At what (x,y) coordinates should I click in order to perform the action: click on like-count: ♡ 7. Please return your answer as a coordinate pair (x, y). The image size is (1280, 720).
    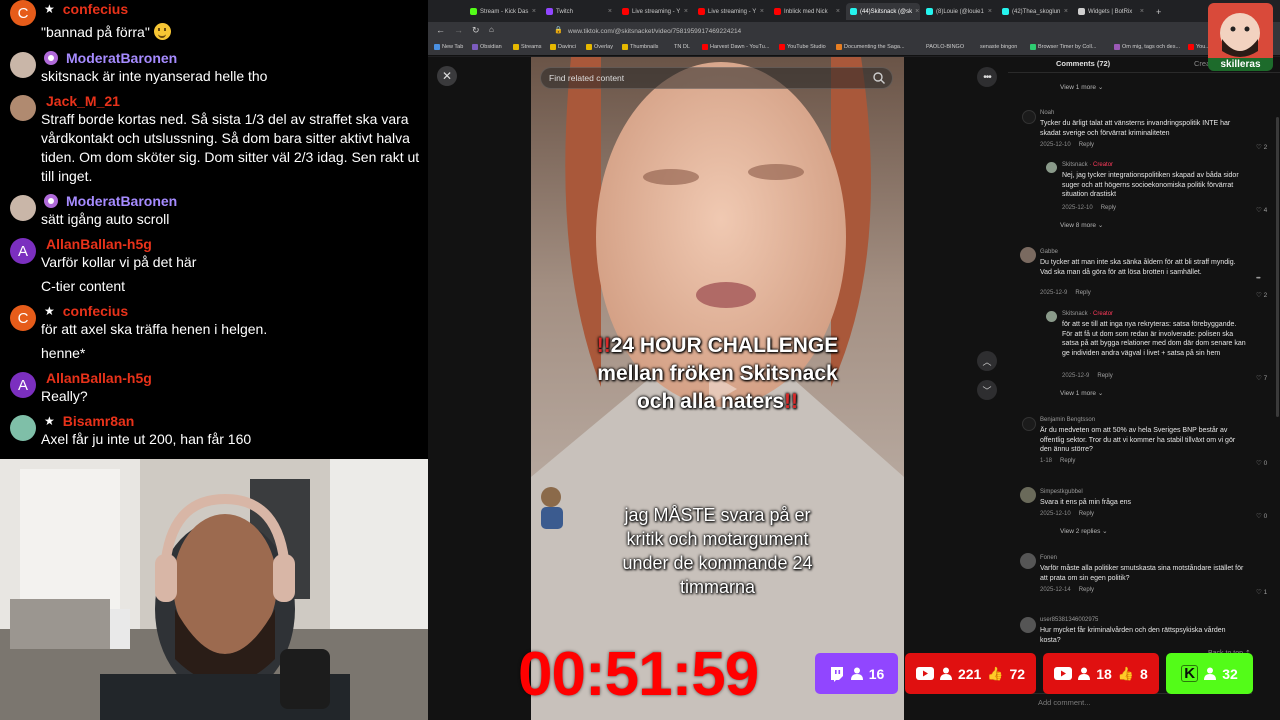
    Looking at the image, I should click on (1261, 378).